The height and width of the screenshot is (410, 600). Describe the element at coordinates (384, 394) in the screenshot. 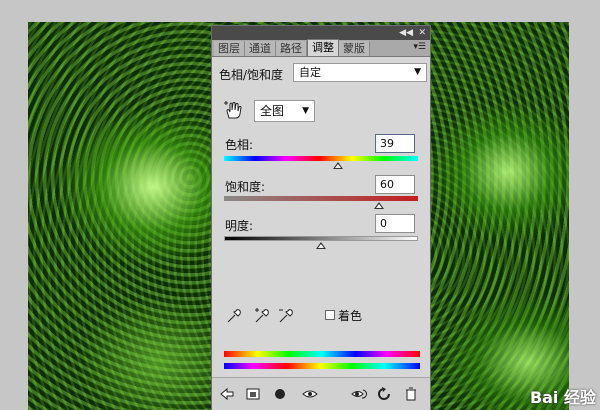

I see `reset-icon` at that location.